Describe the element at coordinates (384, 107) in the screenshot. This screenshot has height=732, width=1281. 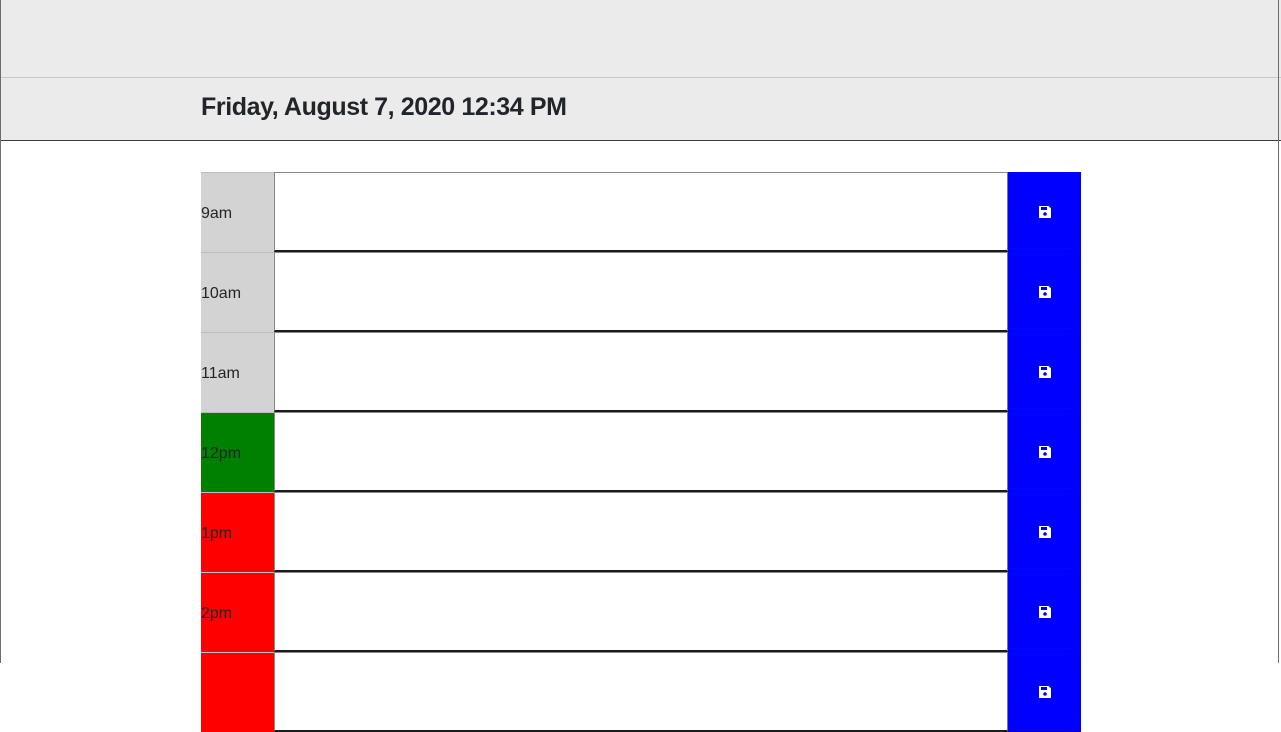
I see `current-day: Friday, August 7, 2020 12:34 PM` at that location.